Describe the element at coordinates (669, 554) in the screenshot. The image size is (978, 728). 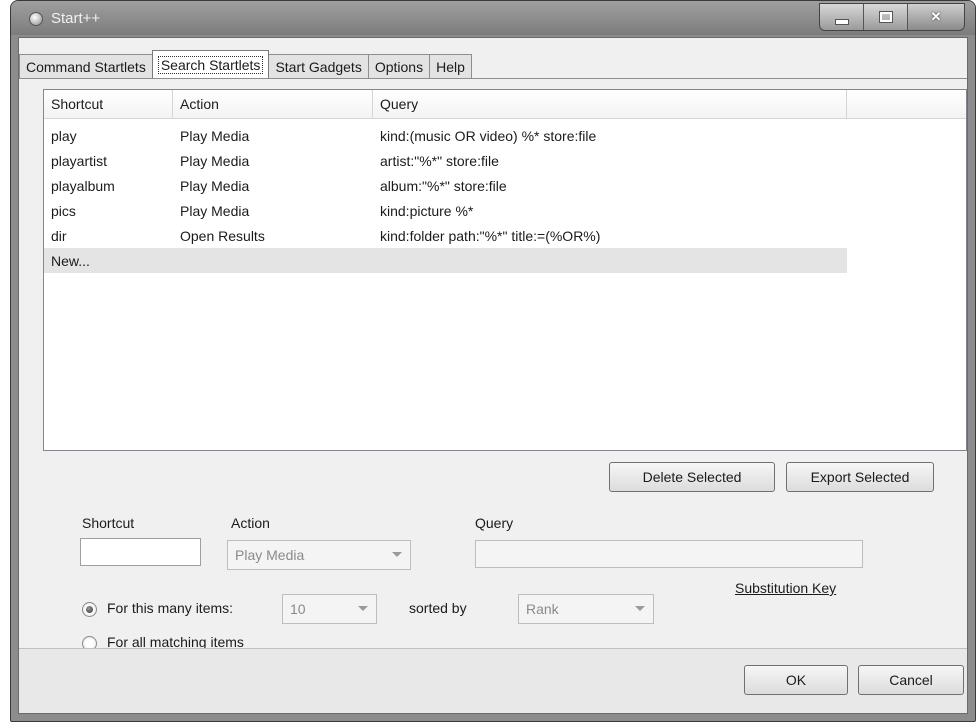
I see `query-input` at that location.